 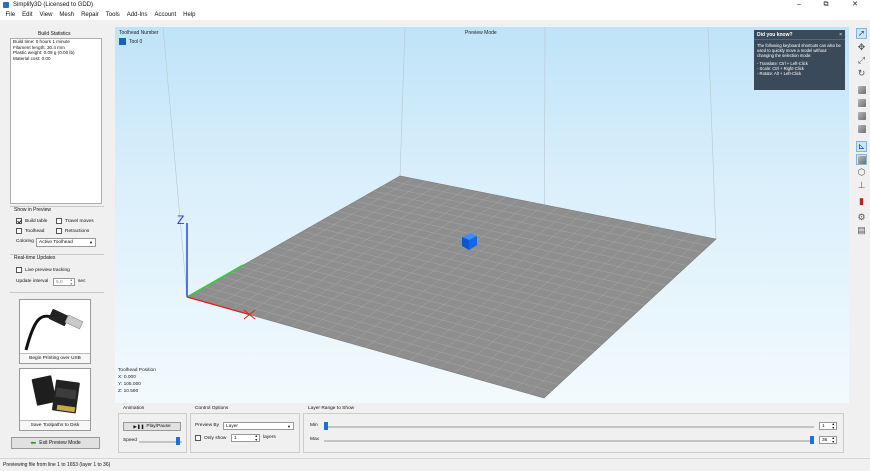 I want to click on menu-account: Account, so click(x=165, y=15).